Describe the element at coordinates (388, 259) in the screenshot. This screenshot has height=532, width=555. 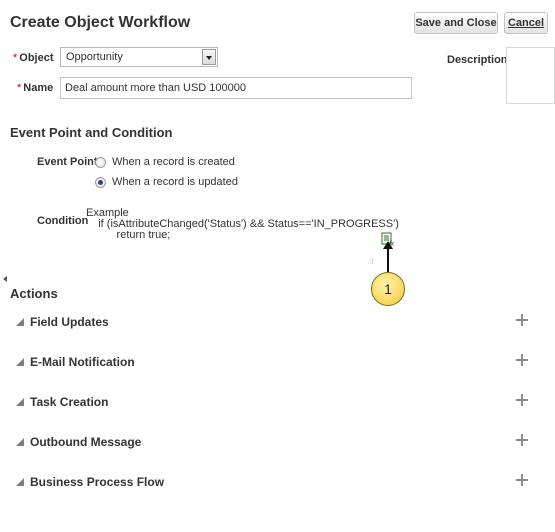
I see `callout-pointer` at that location.